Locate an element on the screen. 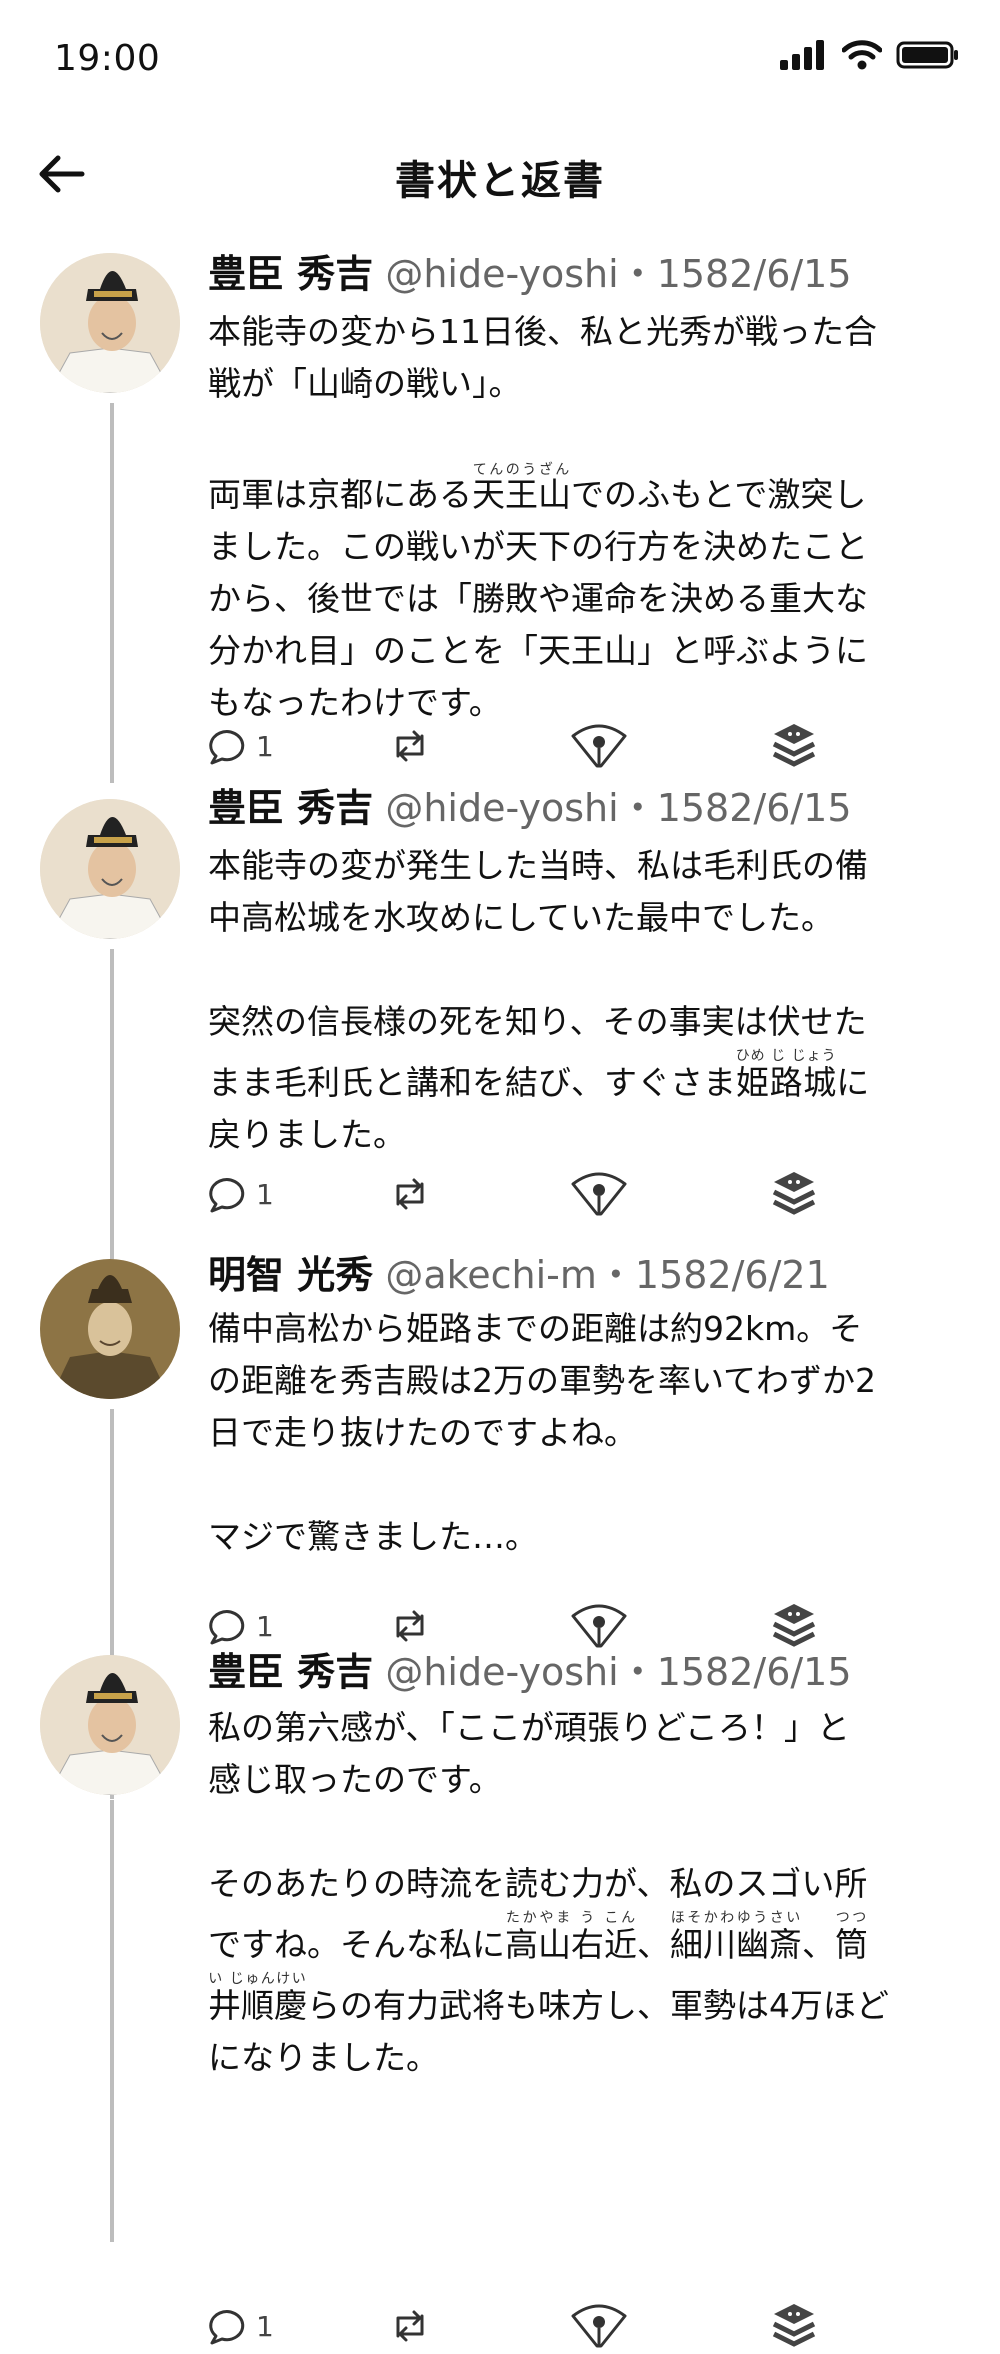  post-meta: 明智 光秀 @akechi-m・1582/6/21 is located at coordinates (519, 1275).